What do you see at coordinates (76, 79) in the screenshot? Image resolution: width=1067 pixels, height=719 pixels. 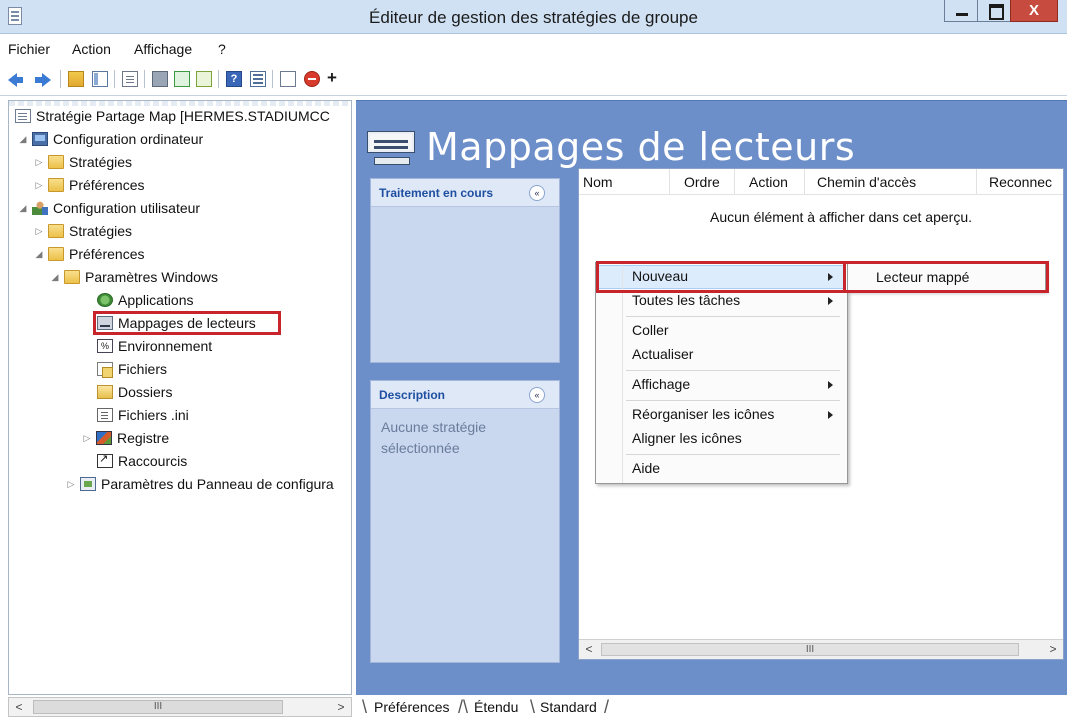 I see `up-folder-icon` at bounding box center [76, 79].